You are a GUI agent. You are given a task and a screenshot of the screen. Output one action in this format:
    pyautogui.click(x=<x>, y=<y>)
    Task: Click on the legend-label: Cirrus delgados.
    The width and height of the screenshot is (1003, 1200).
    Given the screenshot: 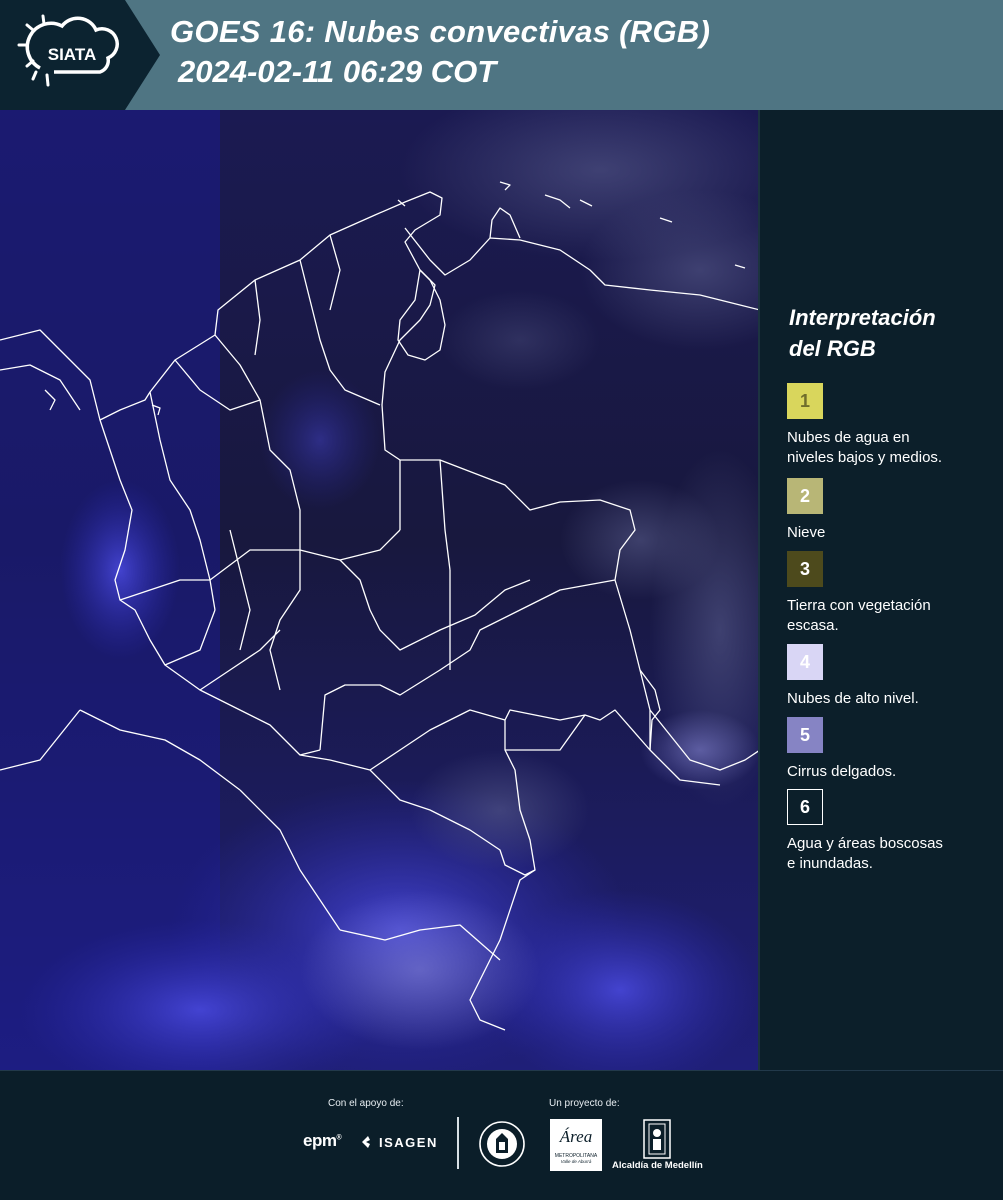 What is the action you would take?
    pyautogui.click(x=842, y=771)
    